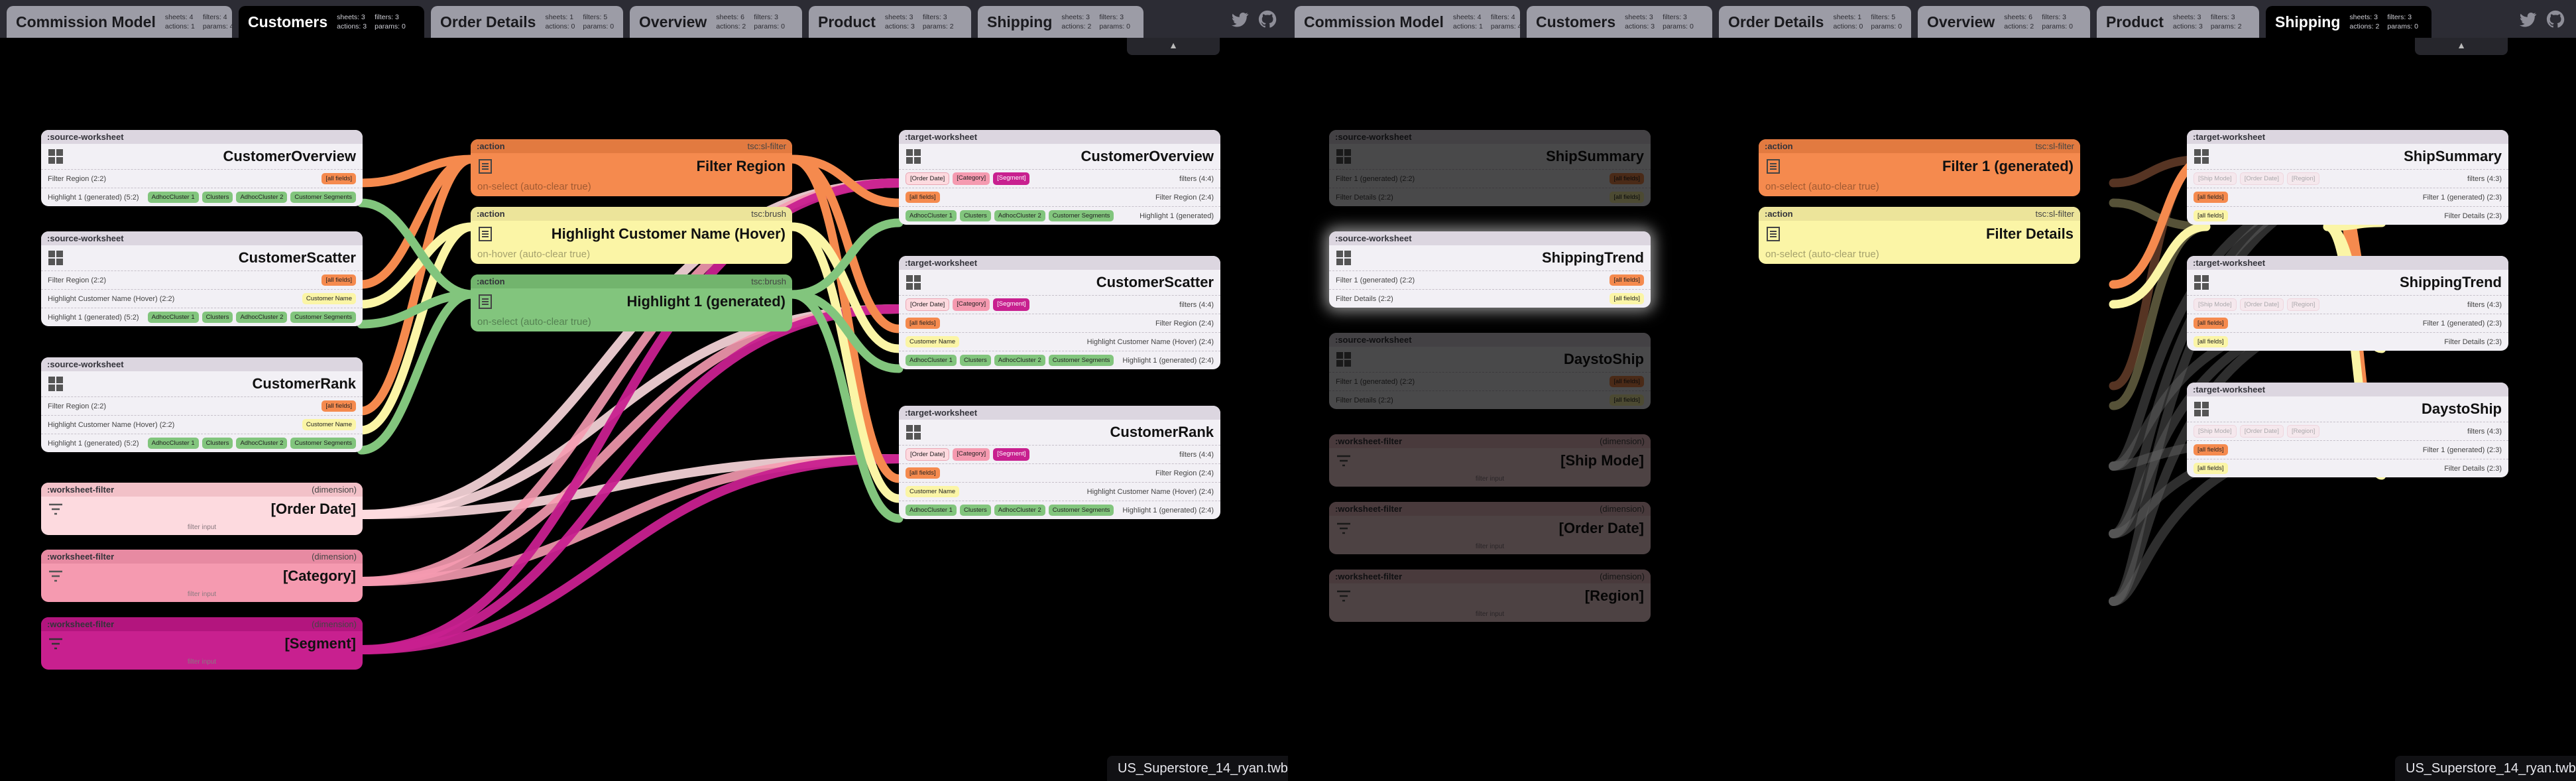 This screenshot has height=781, width=2576. Describe the element at coordinates (319, 576) in the screenshot. I see `filter-field-name: [Category]` at that location.